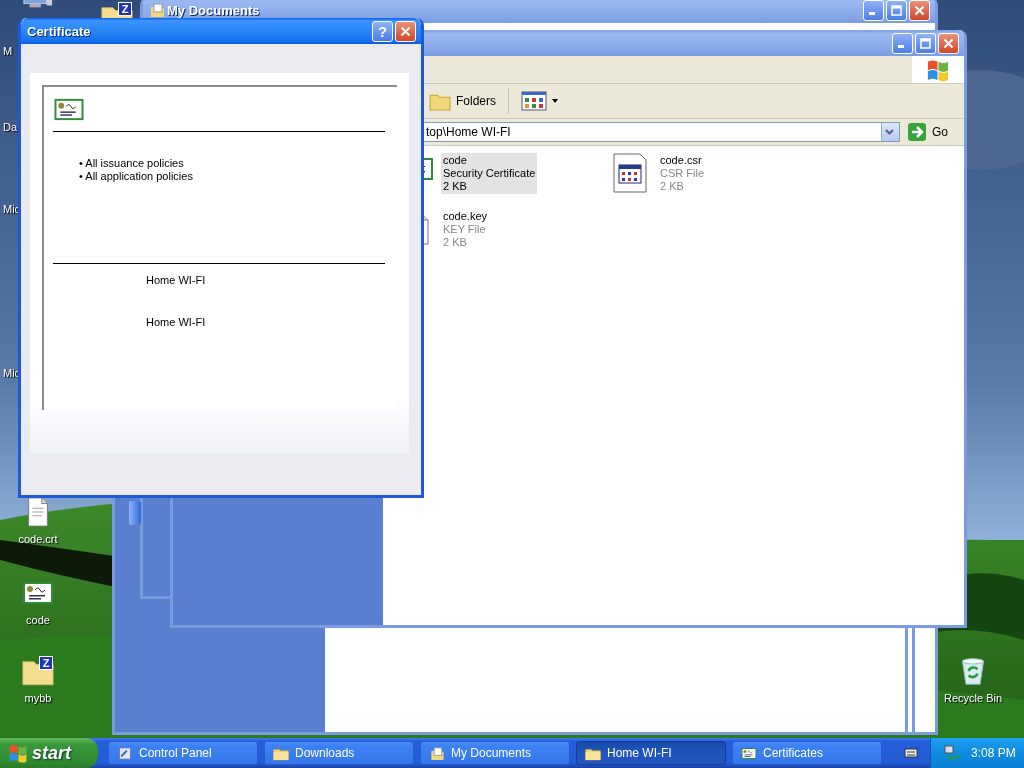 The height and width of the screenshot is (768, 1024). I want to click on icon-label: code.crt, so click(38, 539).